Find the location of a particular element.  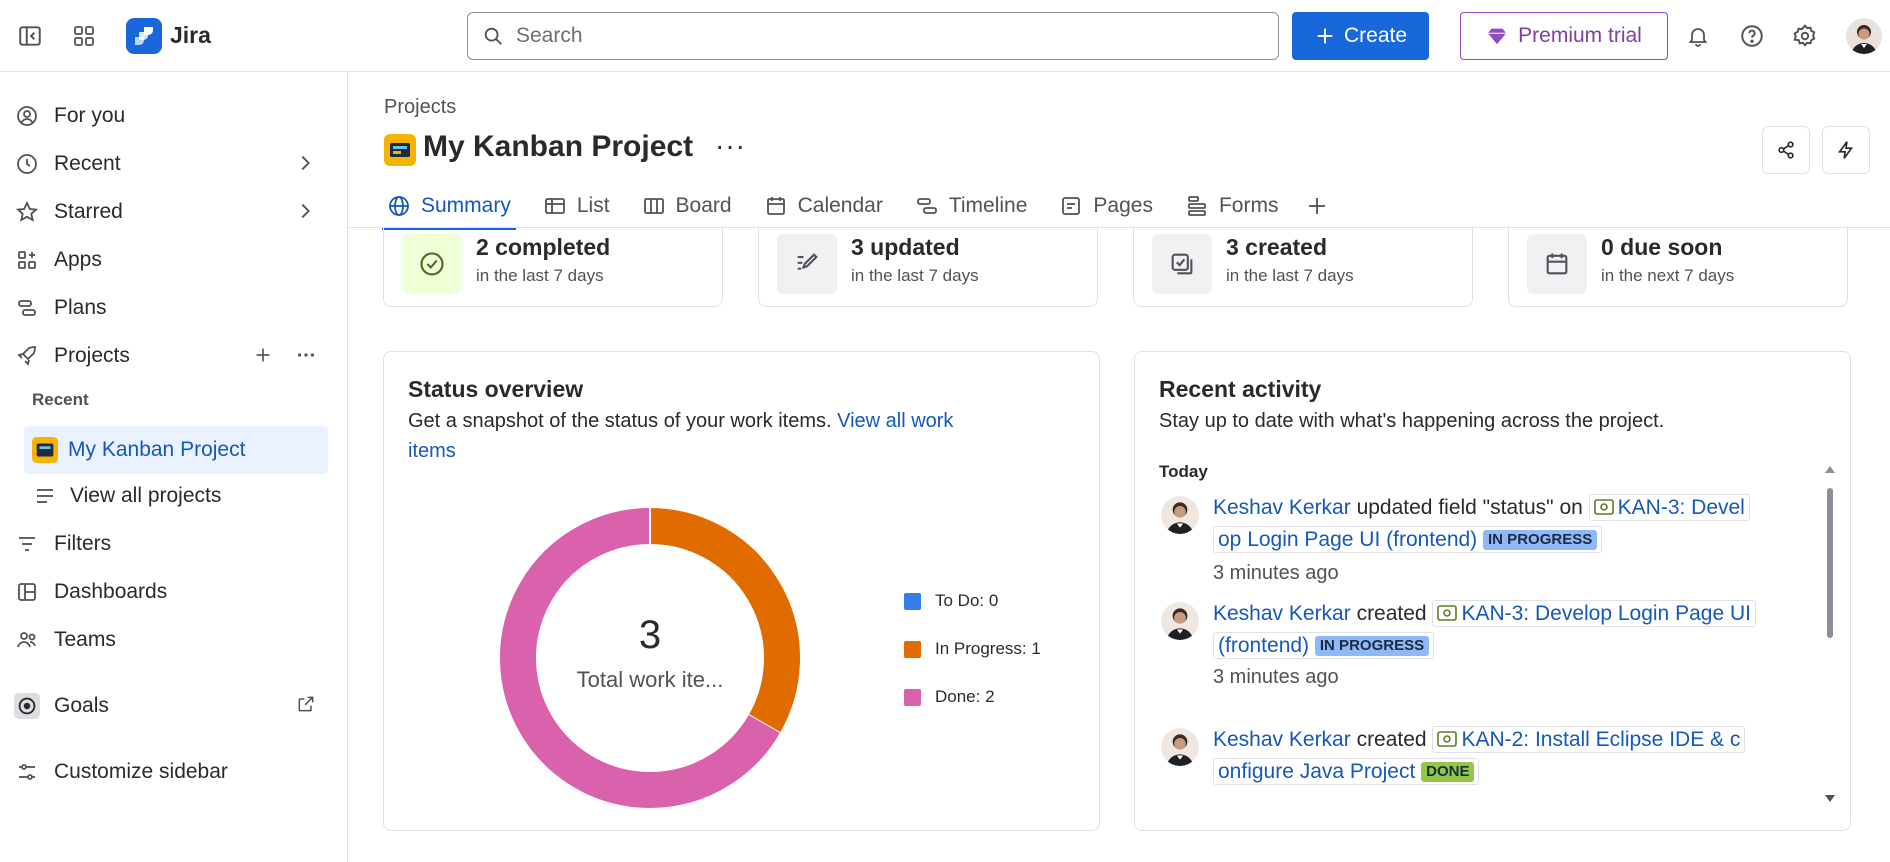

tab-label: Timeline is located at coordinates (988, 205).